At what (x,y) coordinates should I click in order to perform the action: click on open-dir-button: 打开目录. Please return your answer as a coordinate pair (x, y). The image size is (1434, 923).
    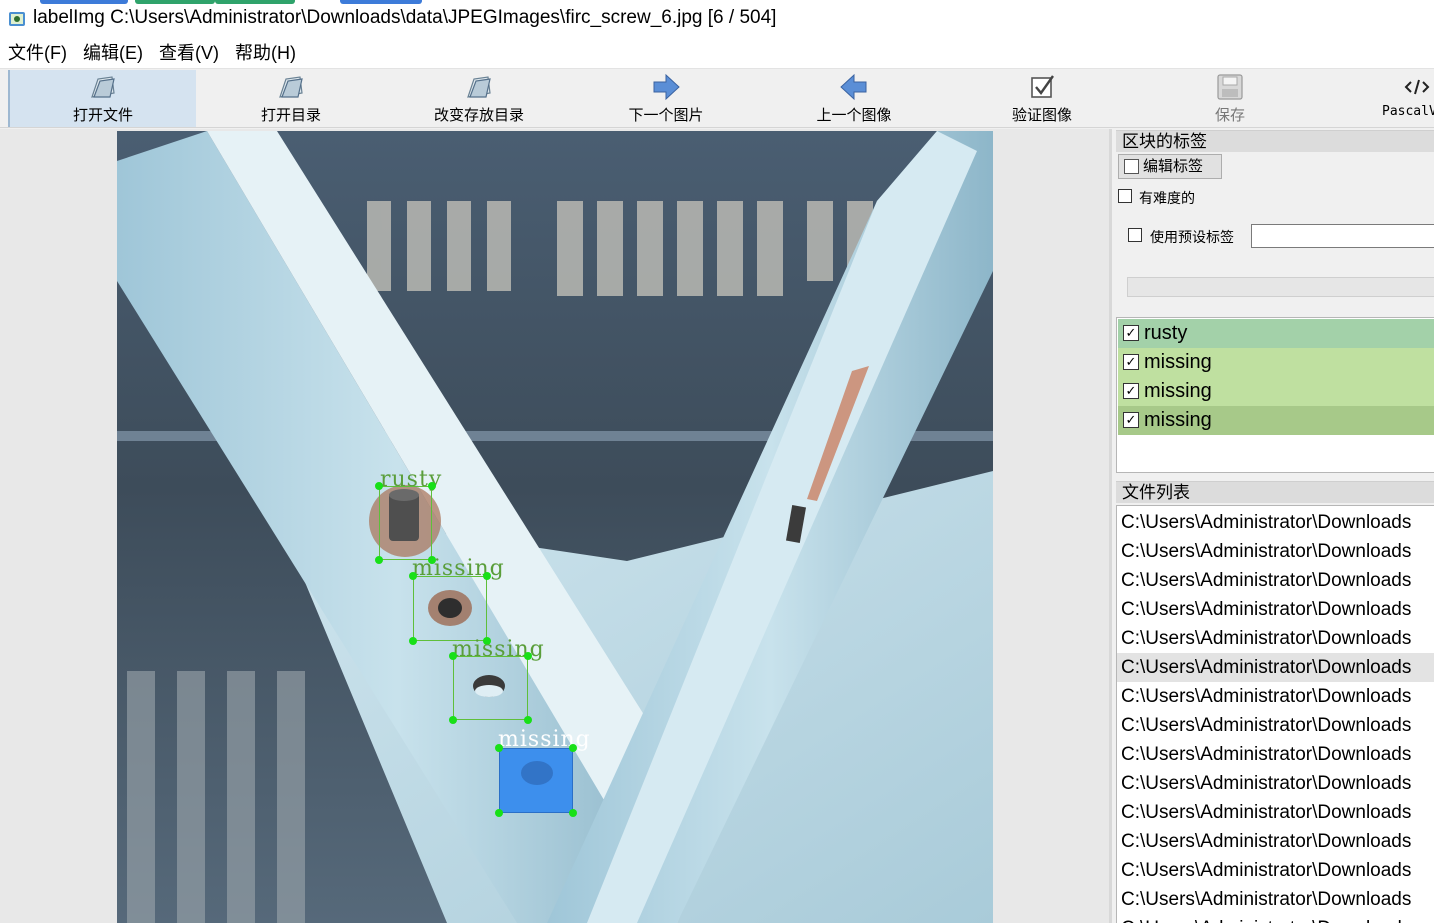
    Looking at the image, I should click on (291, 98).